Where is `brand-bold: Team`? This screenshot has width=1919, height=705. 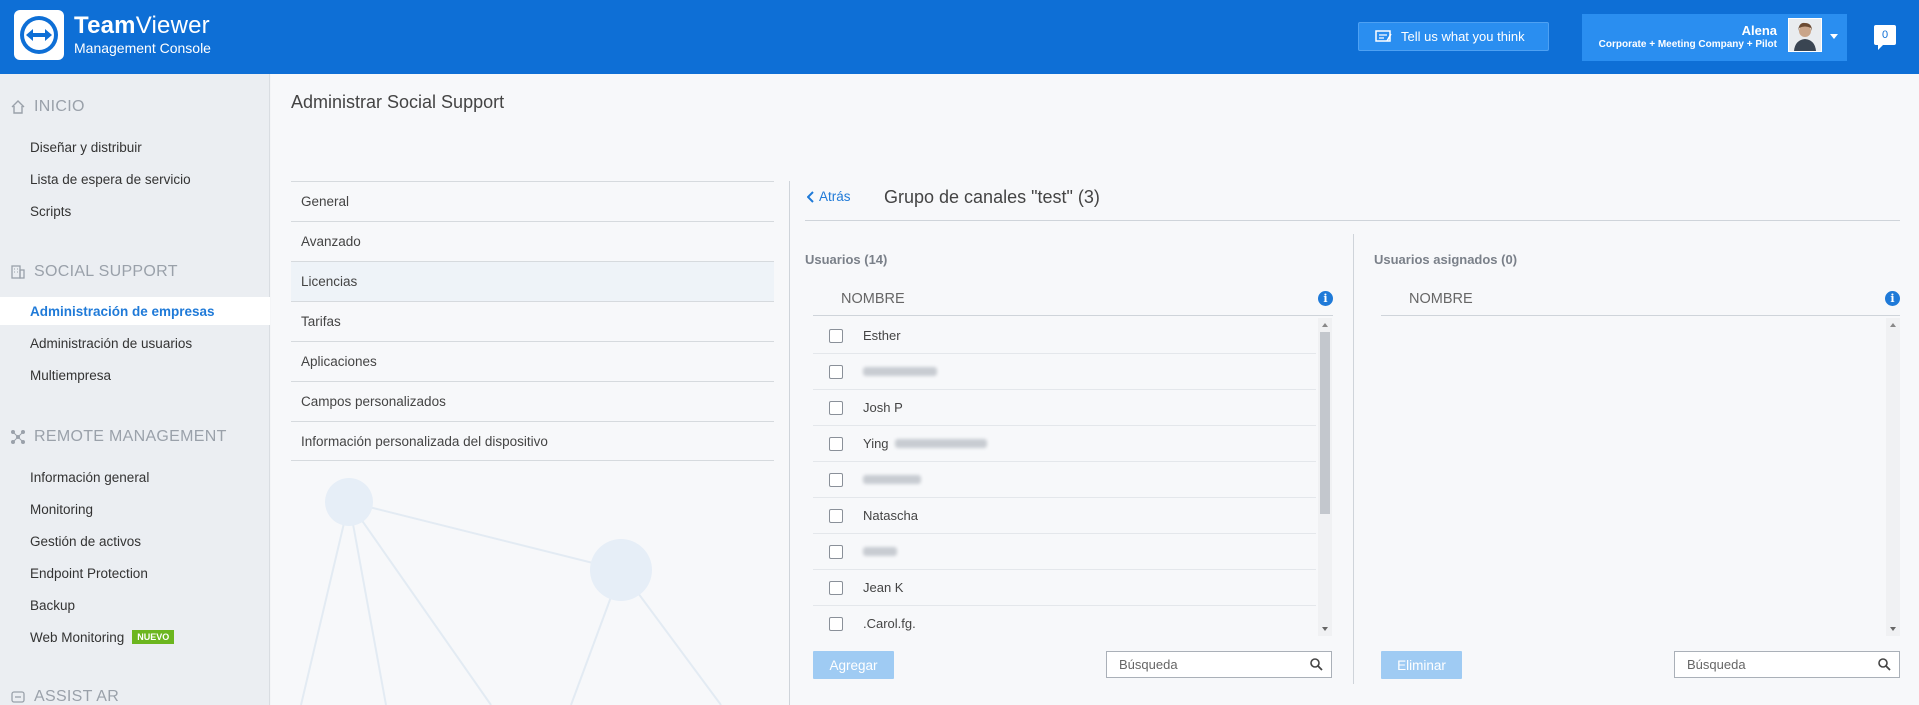 brand-bold: Team is located at coordinates (105, 25).